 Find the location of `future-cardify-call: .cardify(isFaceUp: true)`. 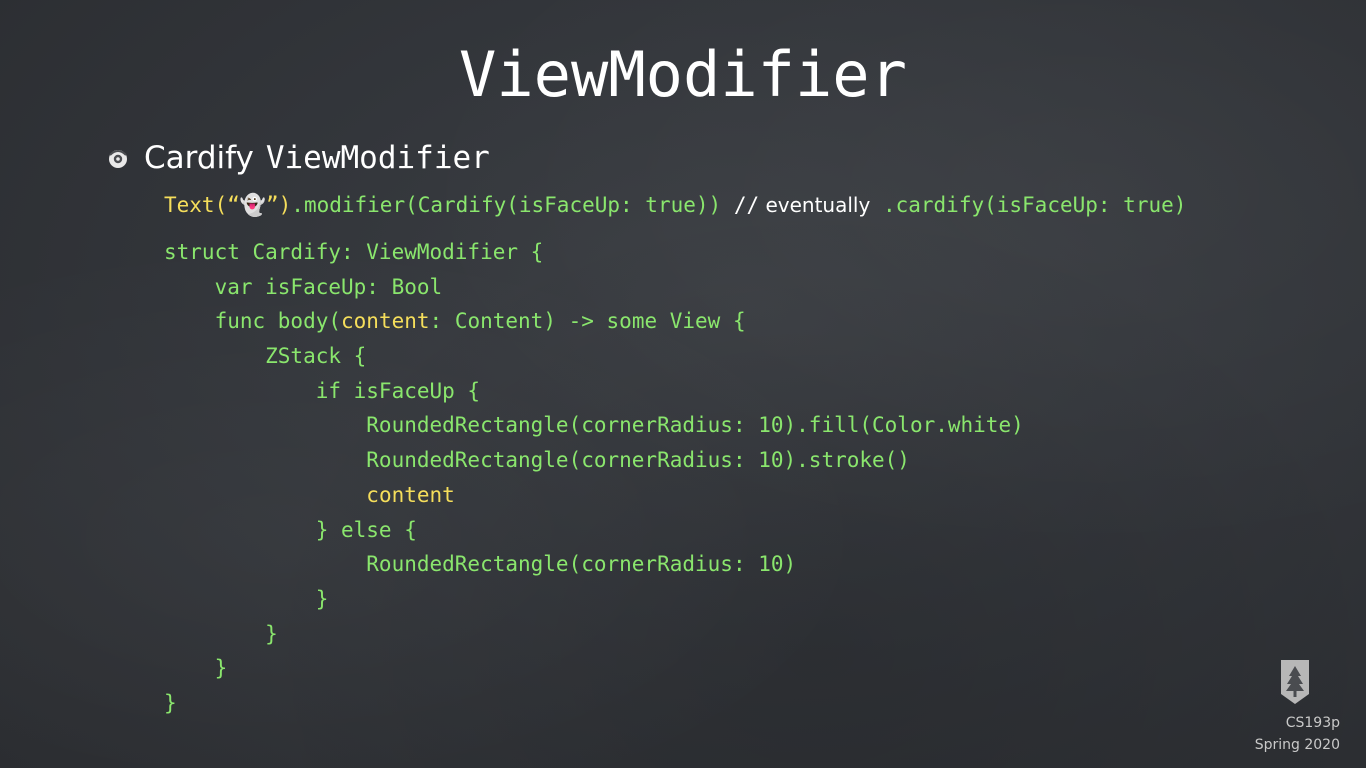

future-cardify-call: .cardify(isFaceUp: true) is located at coordinates (1028, 205).